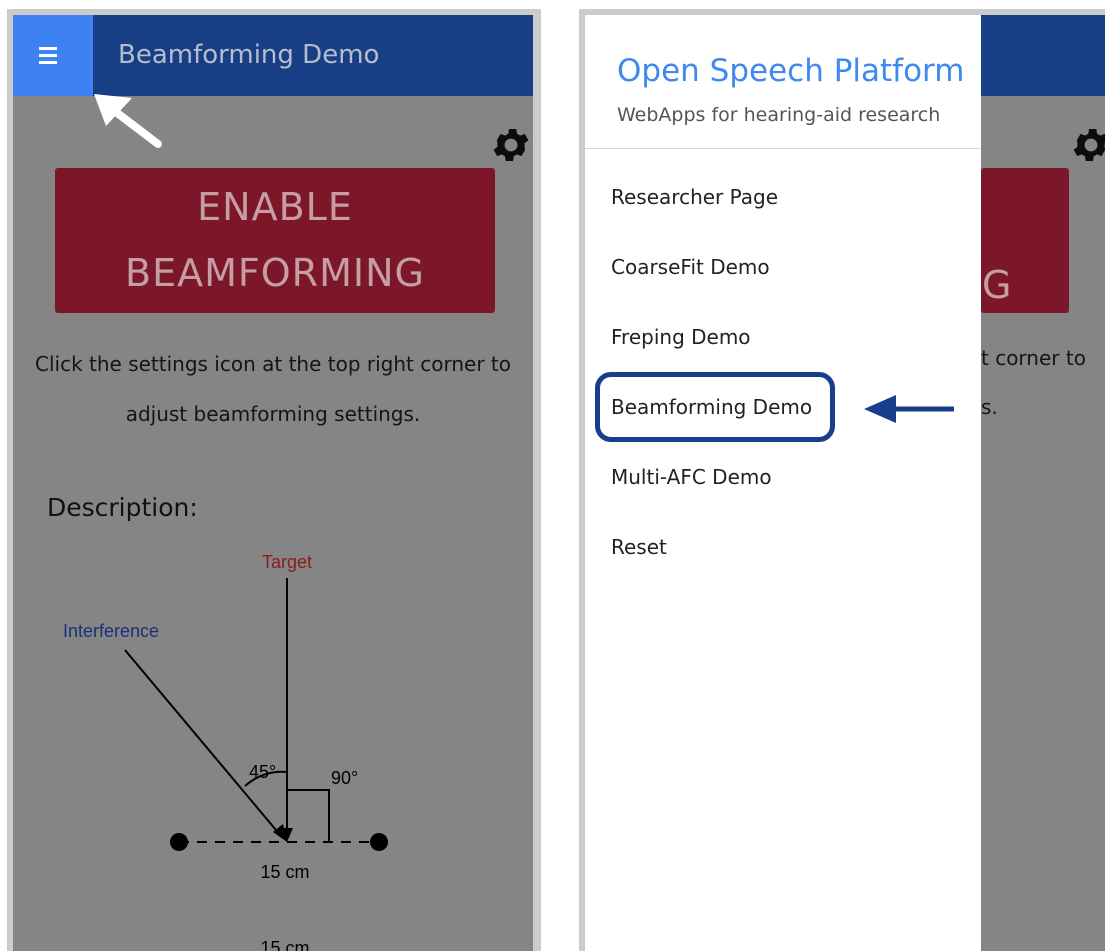 The image size is (1105, 951). Describe the element at coordinates (379, 842) in the screenshot. I see `mic-right` at that location.